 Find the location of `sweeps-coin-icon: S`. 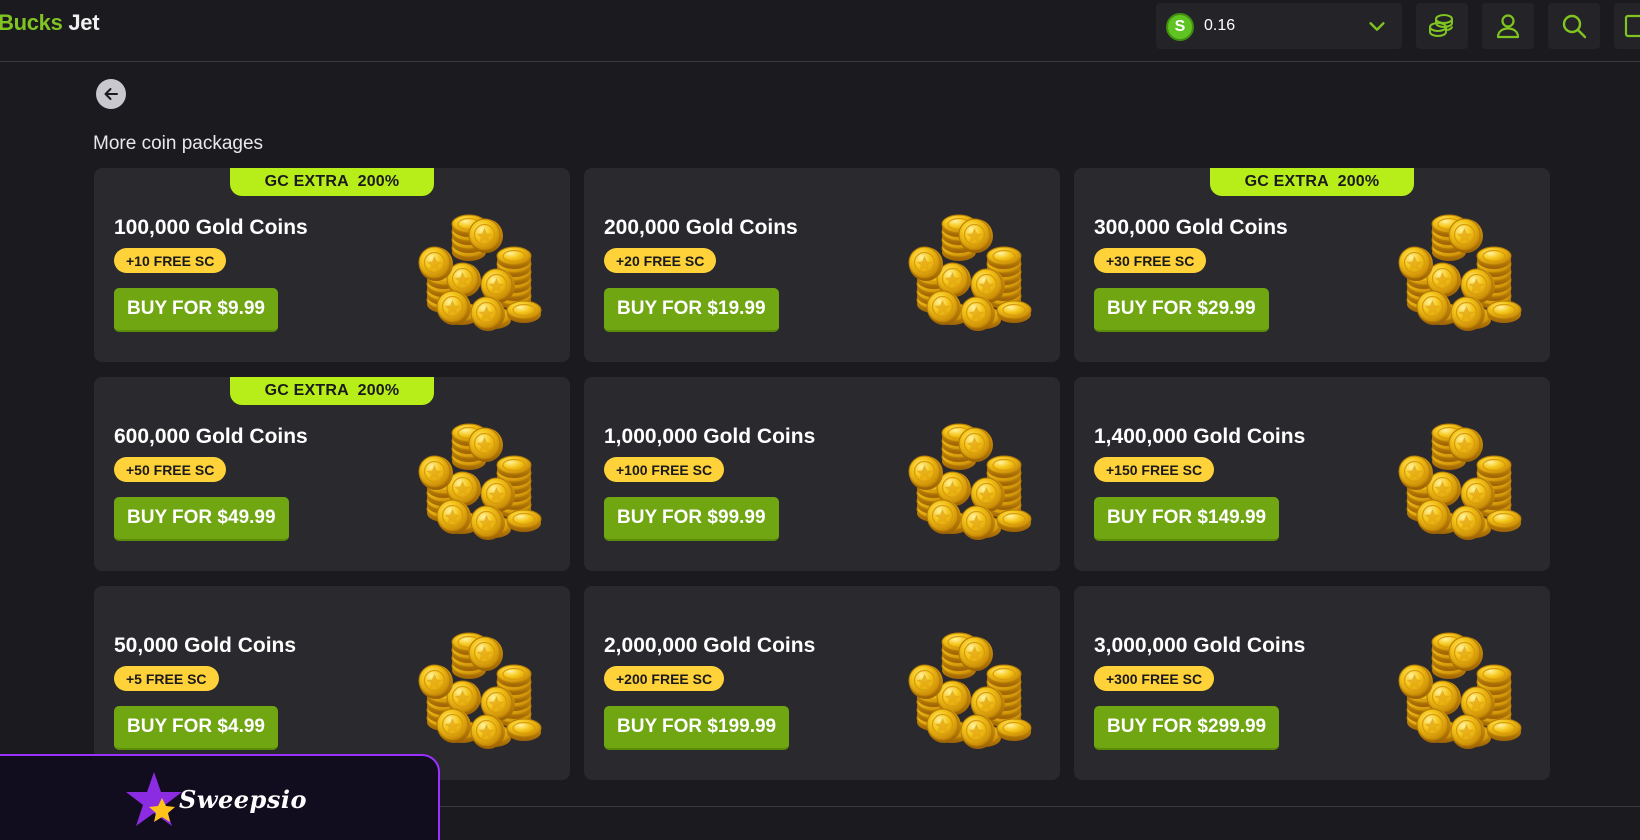

sweeps-coin-icon: S is located at coordinates (1180, 27).